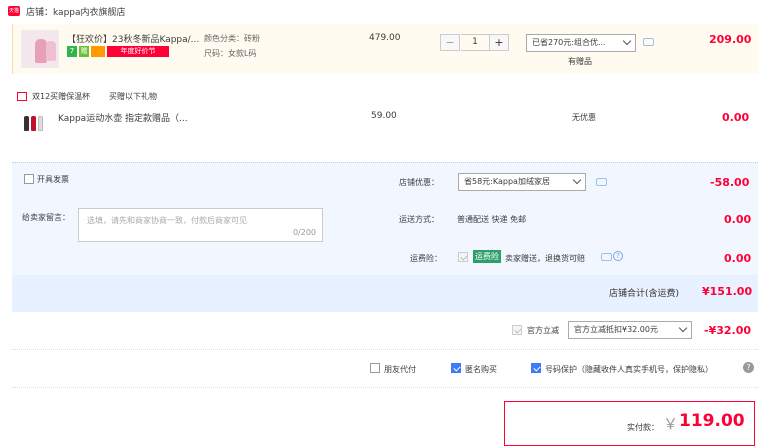  What do you see at coordinates (14, 11) in the screenshot?
I see `tmall-icon: 天猫` at bounding box center [14, 11].